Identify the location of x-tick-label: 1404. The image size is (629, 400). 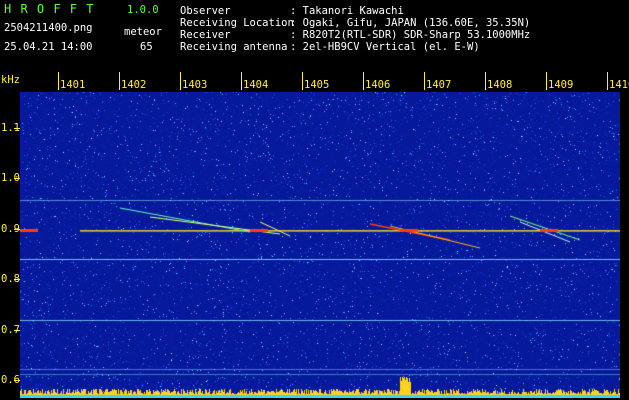
(256, 85).